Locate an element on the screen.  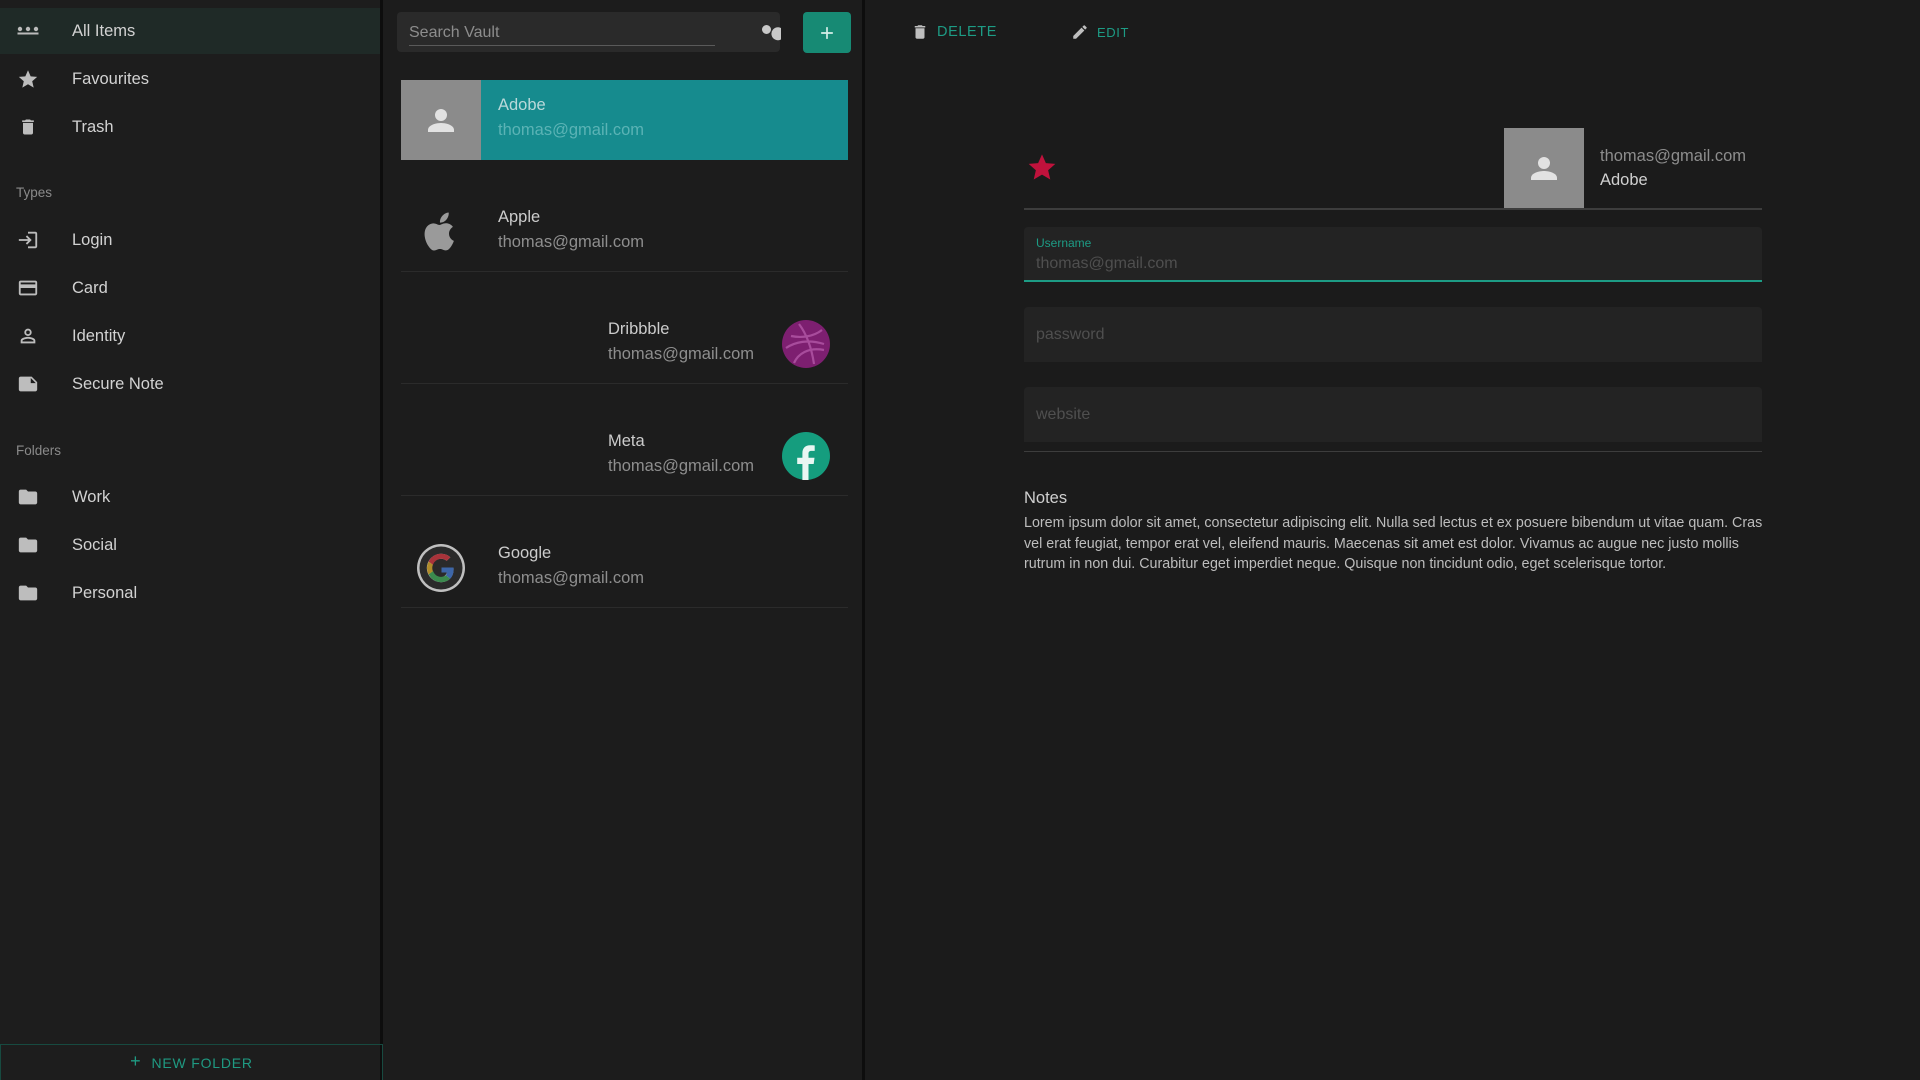
vault-item-meta: Meta thomas@gmail.com is located at coordinates (624, 456).